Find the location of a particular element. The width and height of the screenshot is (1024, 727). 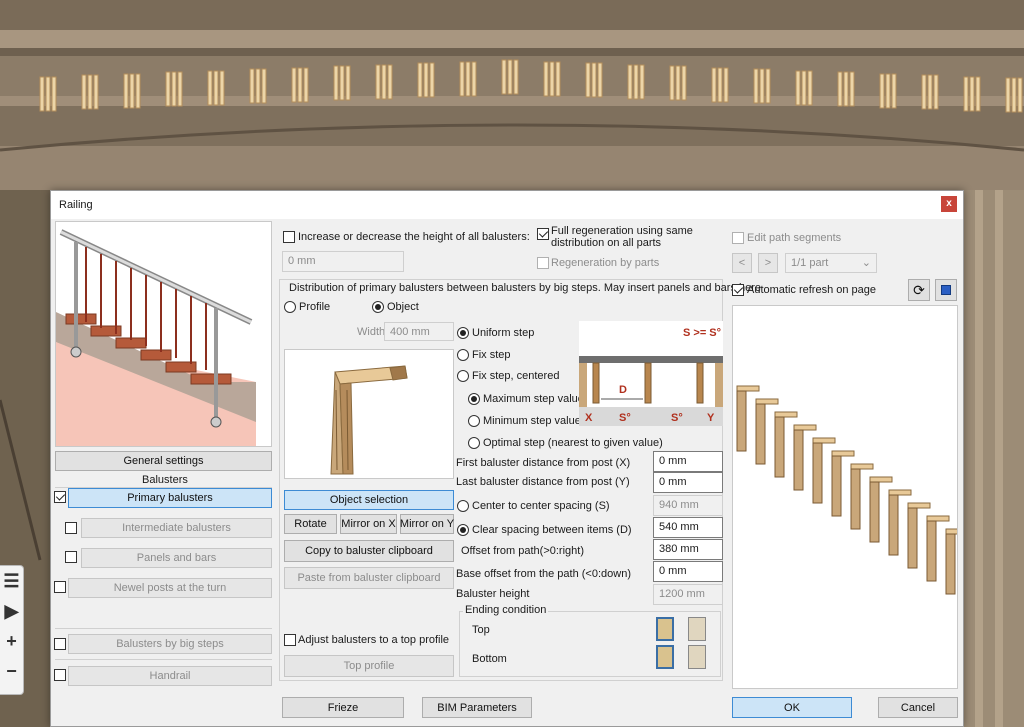

object-radio is located at coordinates (378, 307).